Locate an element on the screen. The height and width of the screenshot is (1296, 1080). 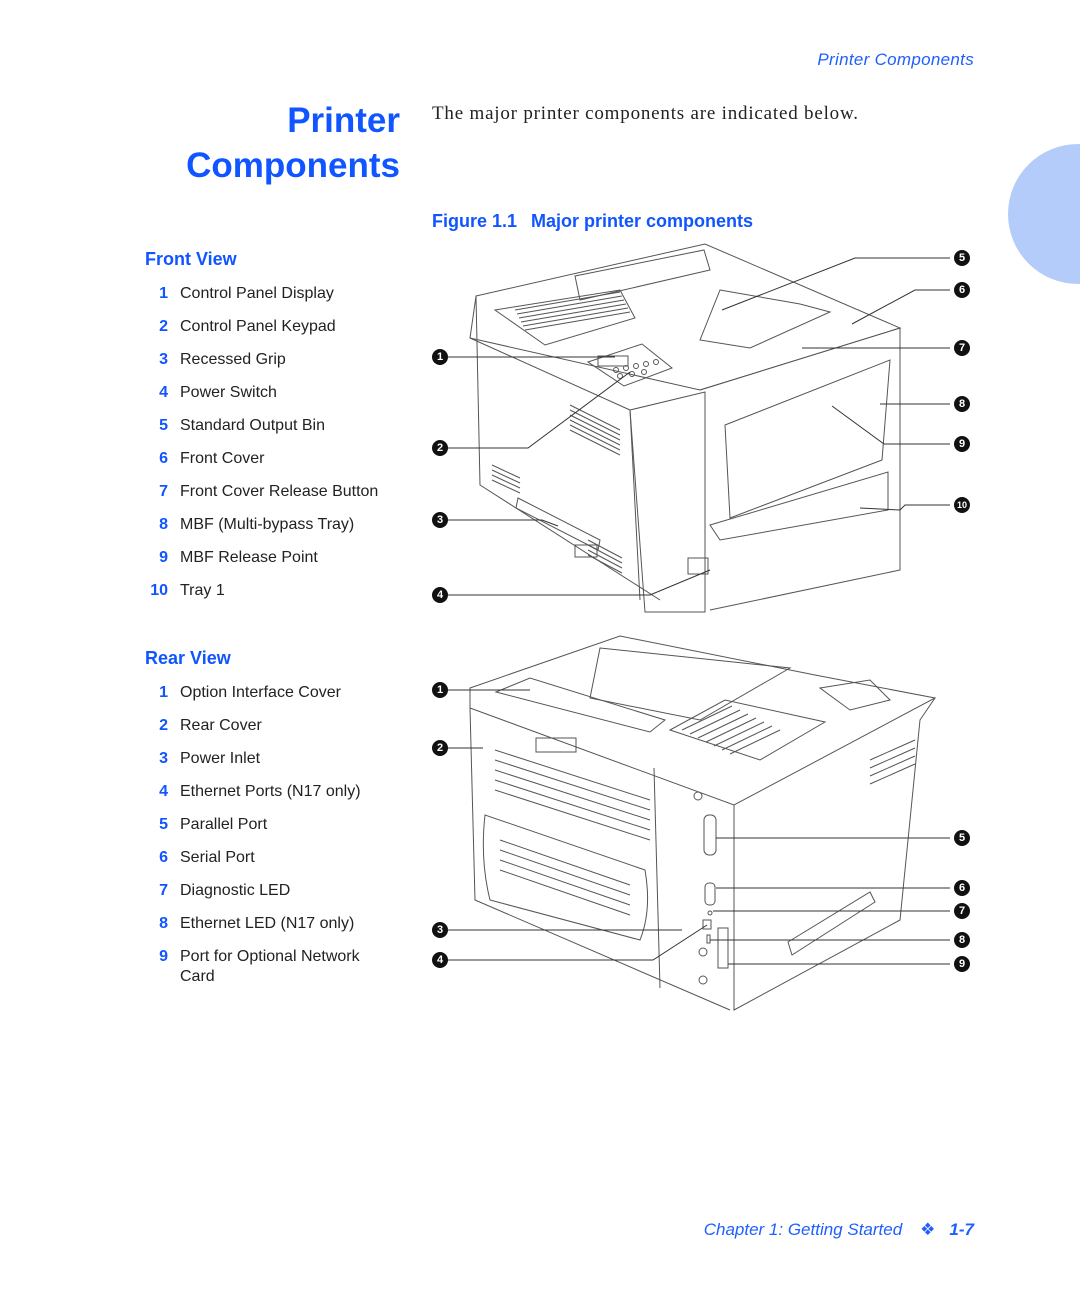
item-label: Ethernet LED (N17 only) is located at coordinates (267, 923).